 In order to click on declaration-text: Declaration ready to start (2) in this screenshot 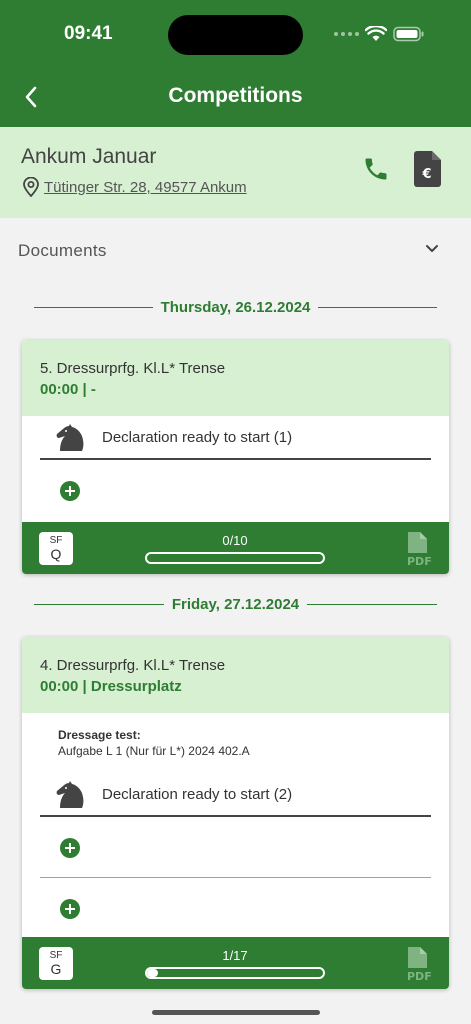, I will do `click(197, 794)`.